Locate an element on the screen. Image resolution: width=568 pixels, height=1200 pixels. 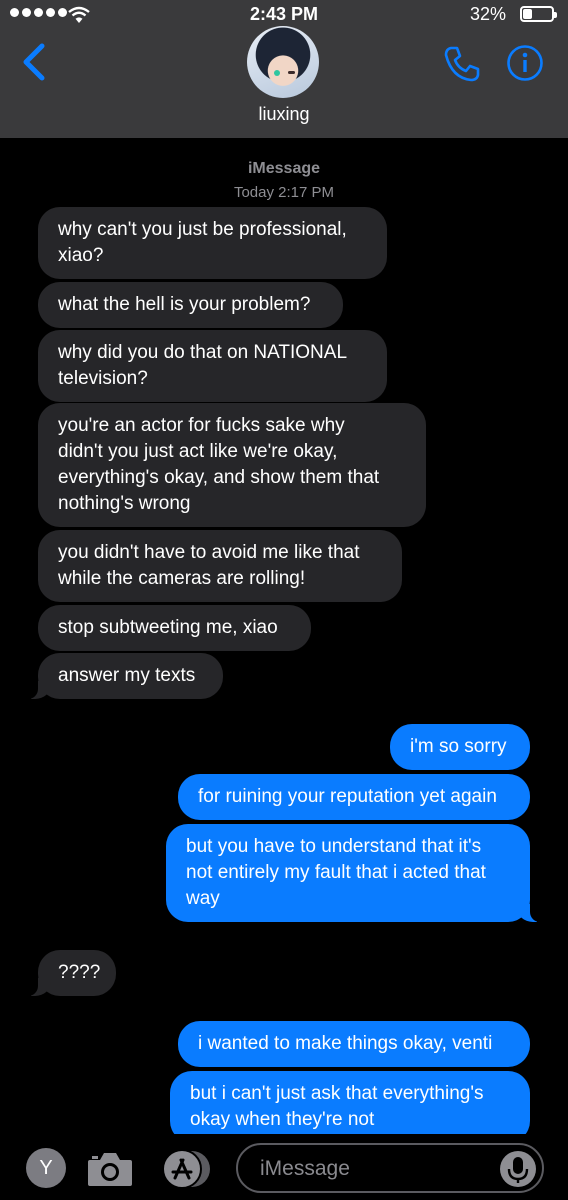
message-text-line: while the cameras are rolling! is located at coordinates (182, 578).